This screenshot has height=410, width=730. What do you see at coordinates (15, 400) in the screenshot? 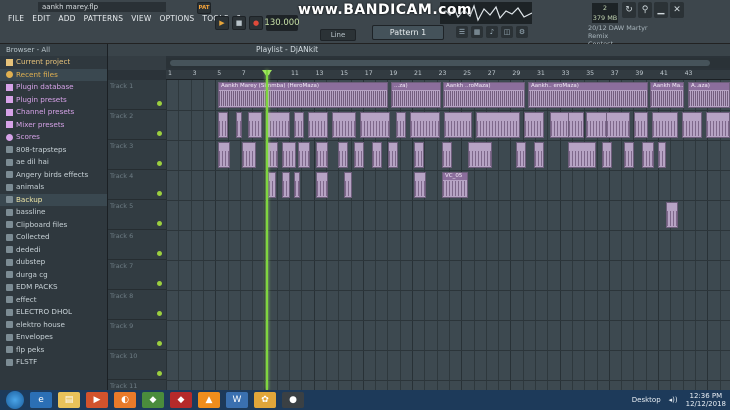
I see `start-button` at bounding box center [15, 400].